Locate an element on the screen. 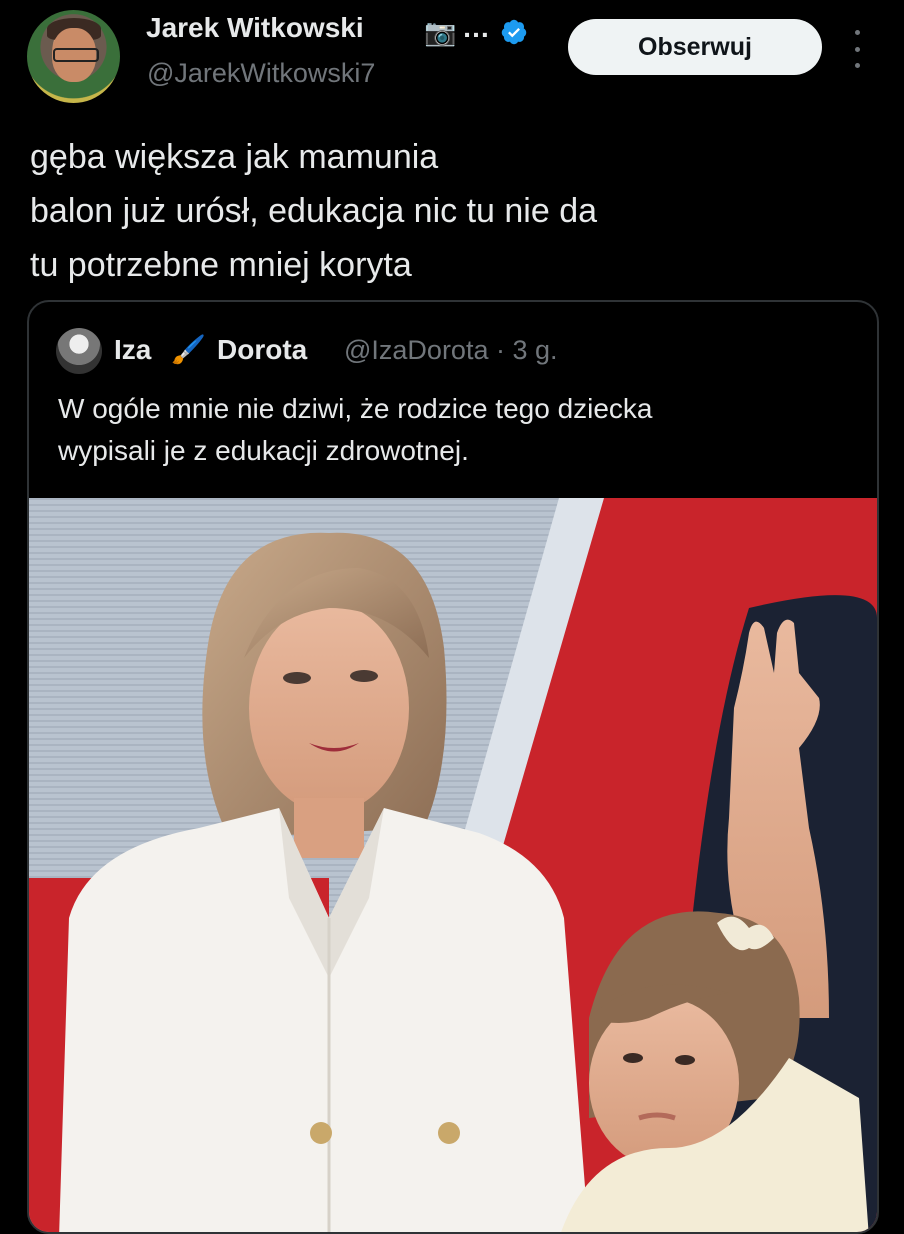  tweet-line: balon już urósł, edukacja nic tu nie da is located at coordinates (314, 211).